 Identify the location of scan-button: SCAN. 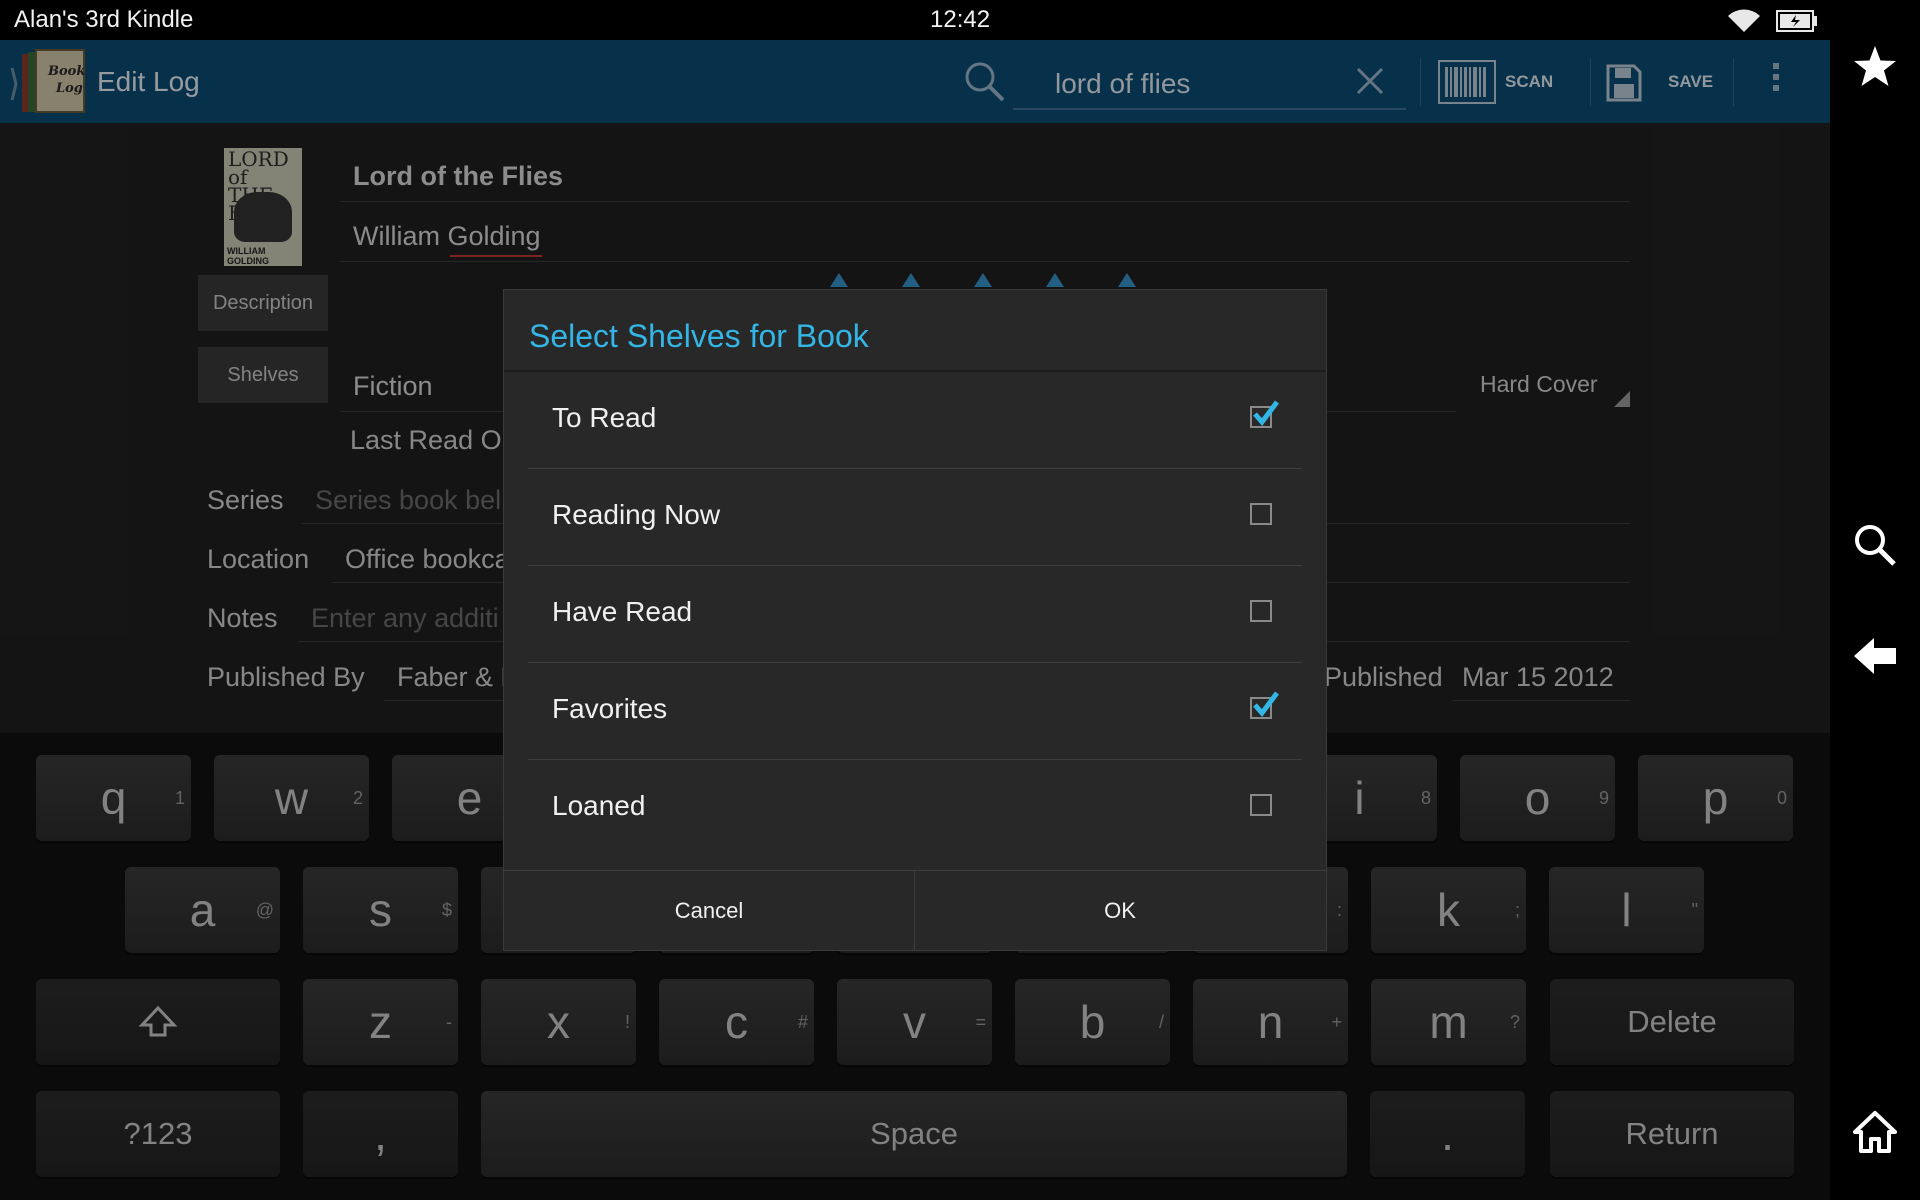
(1529, 82).